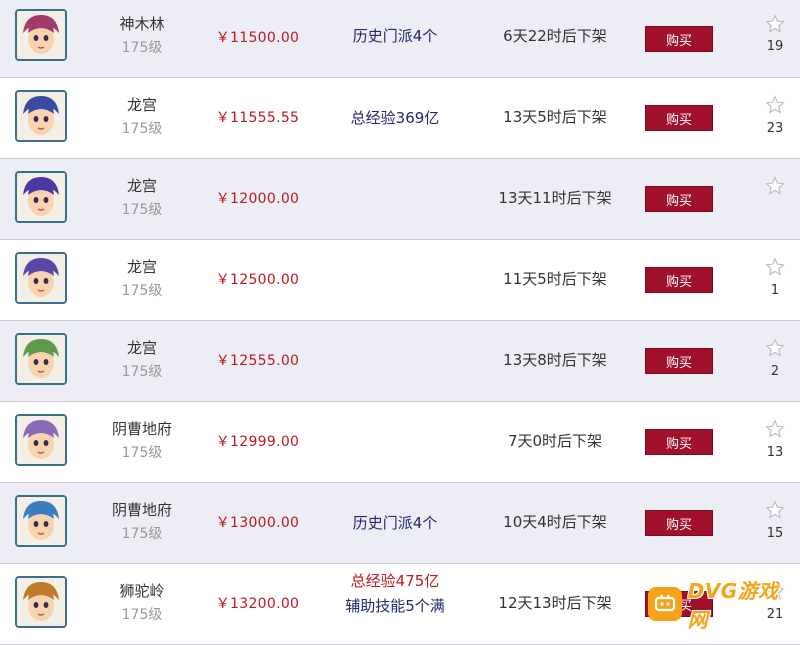  What do you see at coordinates (257, 38) in the screenshot?
I see `price: ￥11500.00` at bounding box center [257, 38].